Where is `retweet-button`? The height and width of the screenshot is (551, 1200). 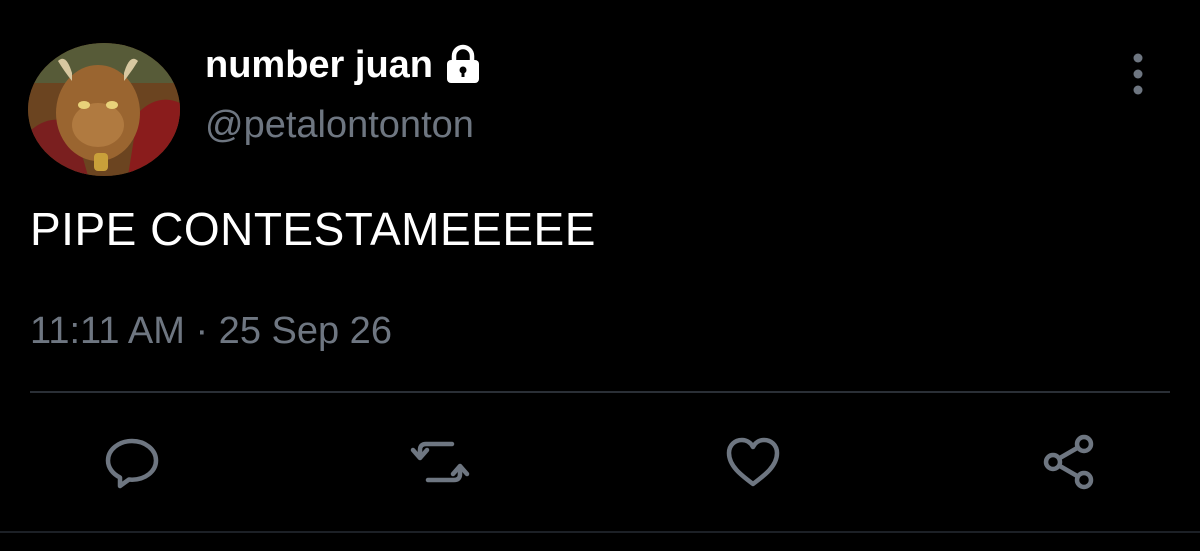
retweet-button is located at coordinates (440, 462).